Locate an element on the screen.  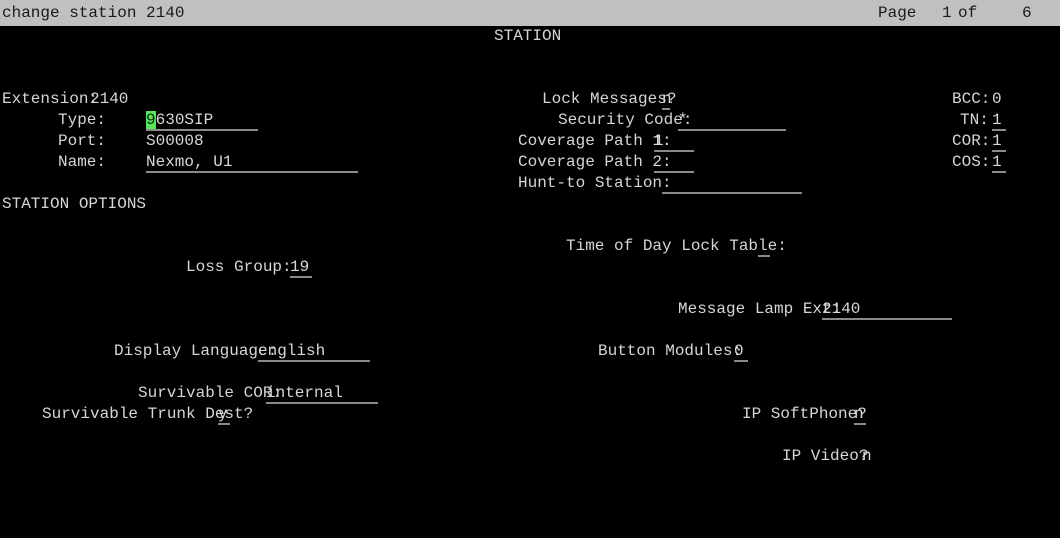
survivable-cor-label: Survivable COR: is located at coordinates (210, 393).